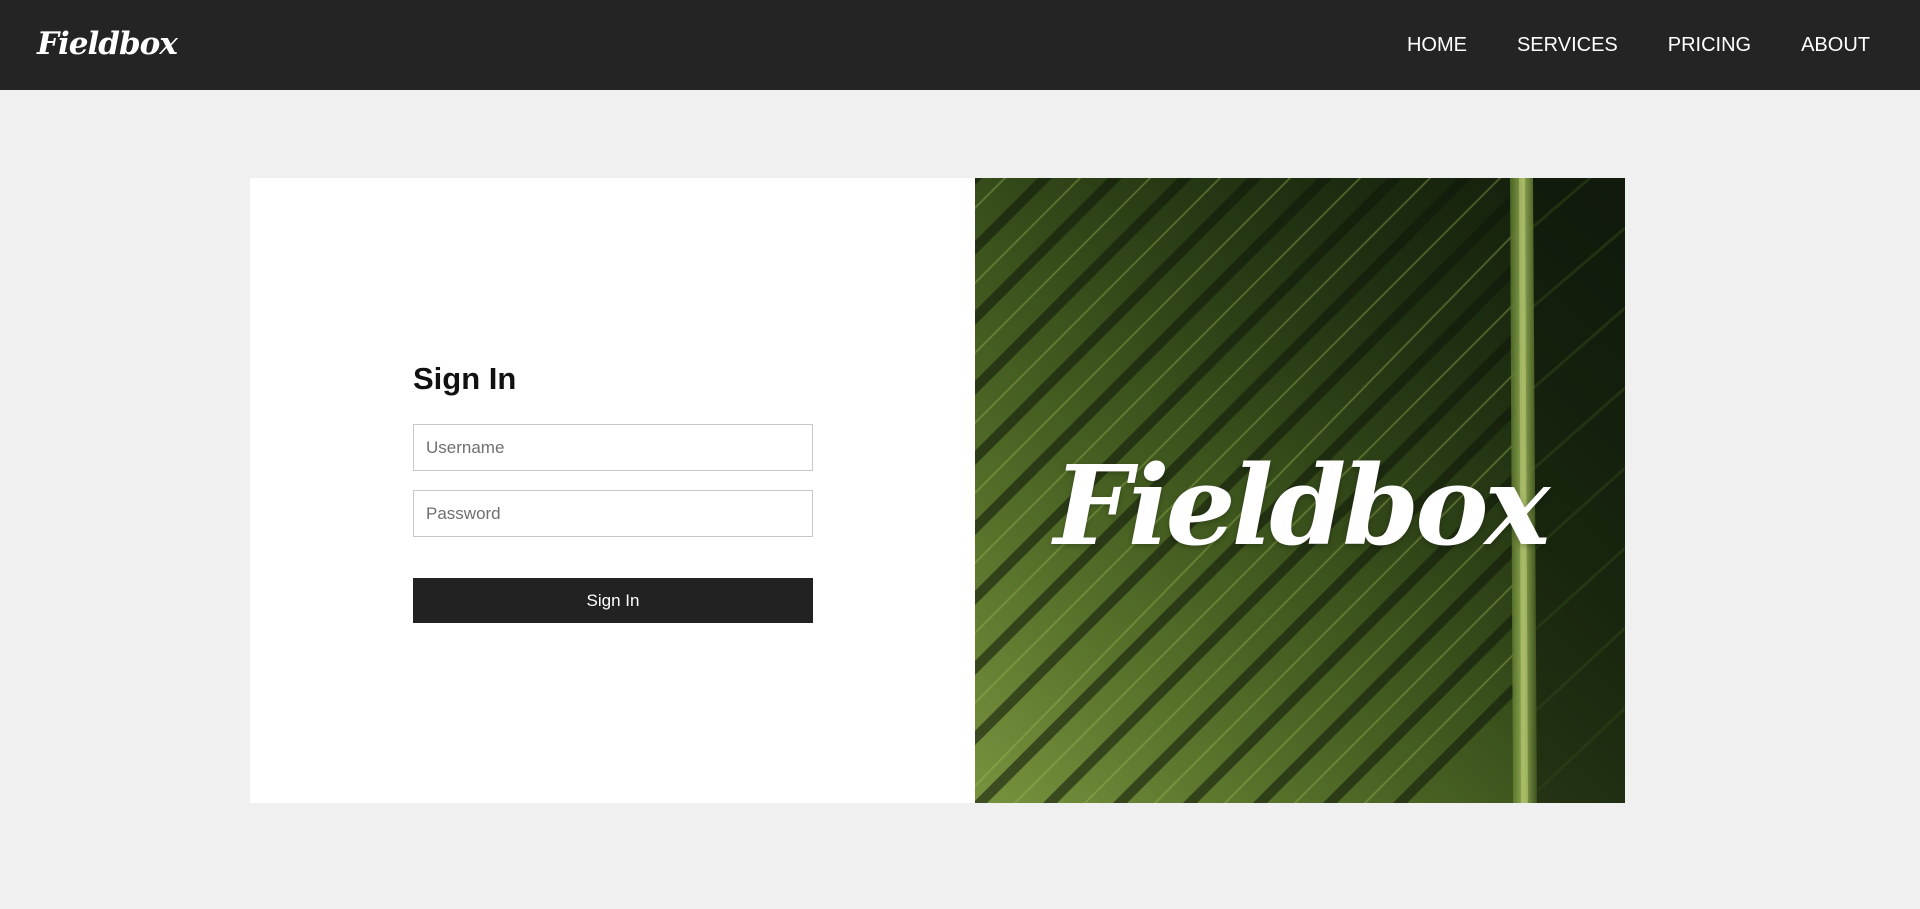 This screenshot has width=1920, height=909. What do you see at coordinates (1301, 505) in the screenshot?
I see `hero-brand-wordmark: Fieldbox` at bounding box center [1301, 505].